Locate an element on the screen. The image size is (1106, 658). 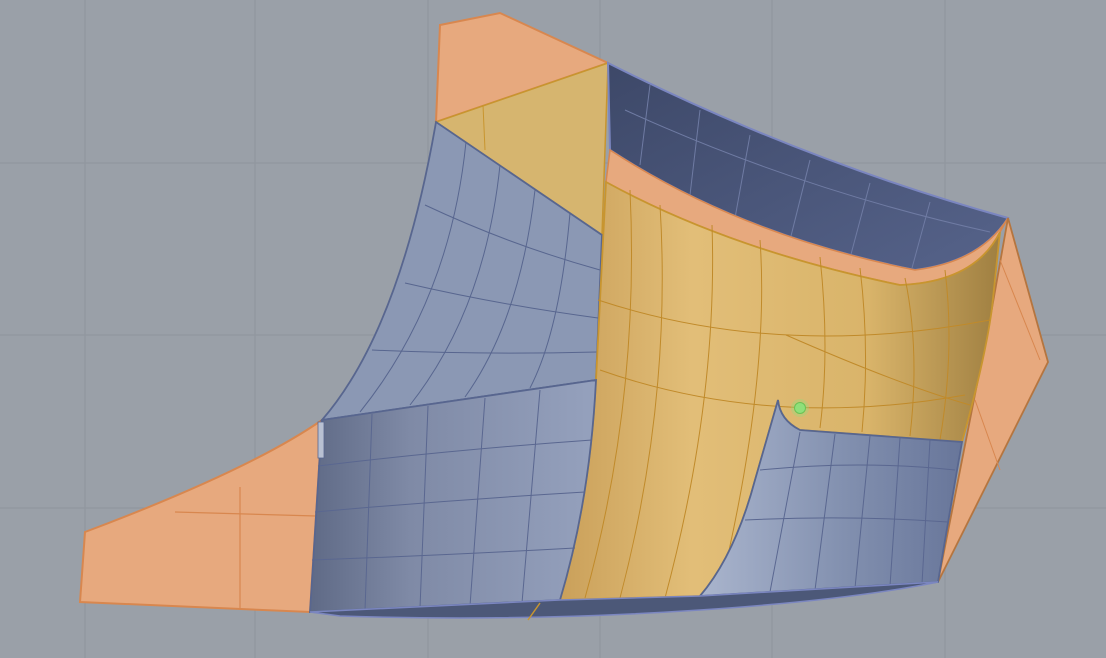
green-dot-icon is located at coordinates (800, 408).